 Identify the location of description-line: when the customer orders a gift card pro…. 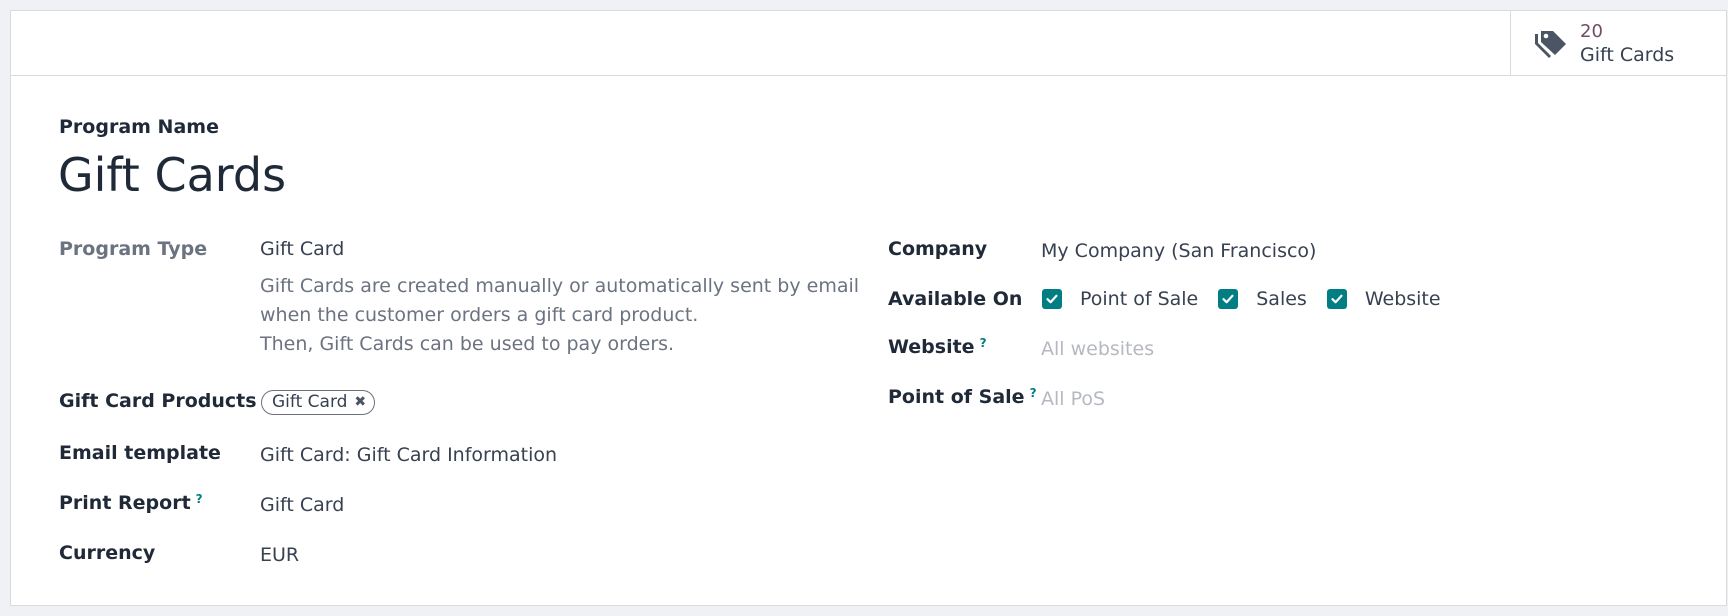
(479, 315).